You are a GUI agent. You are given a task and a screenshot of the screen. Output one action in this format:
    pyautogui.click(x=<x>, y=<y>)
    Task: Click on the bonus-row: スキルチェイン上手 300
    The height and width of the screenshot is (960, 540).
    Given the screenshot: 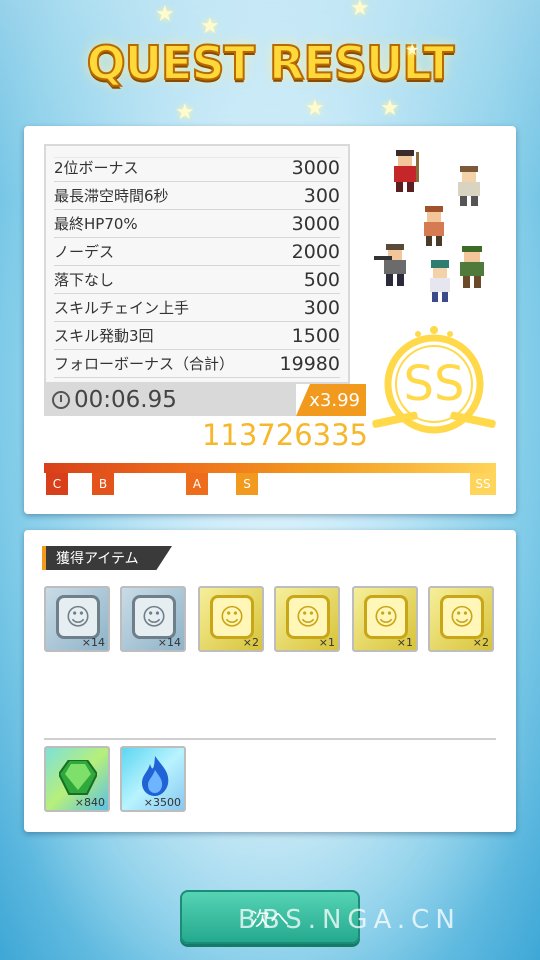 What is the action you would take?
    pyautogui.click(x=197, y=308)
    